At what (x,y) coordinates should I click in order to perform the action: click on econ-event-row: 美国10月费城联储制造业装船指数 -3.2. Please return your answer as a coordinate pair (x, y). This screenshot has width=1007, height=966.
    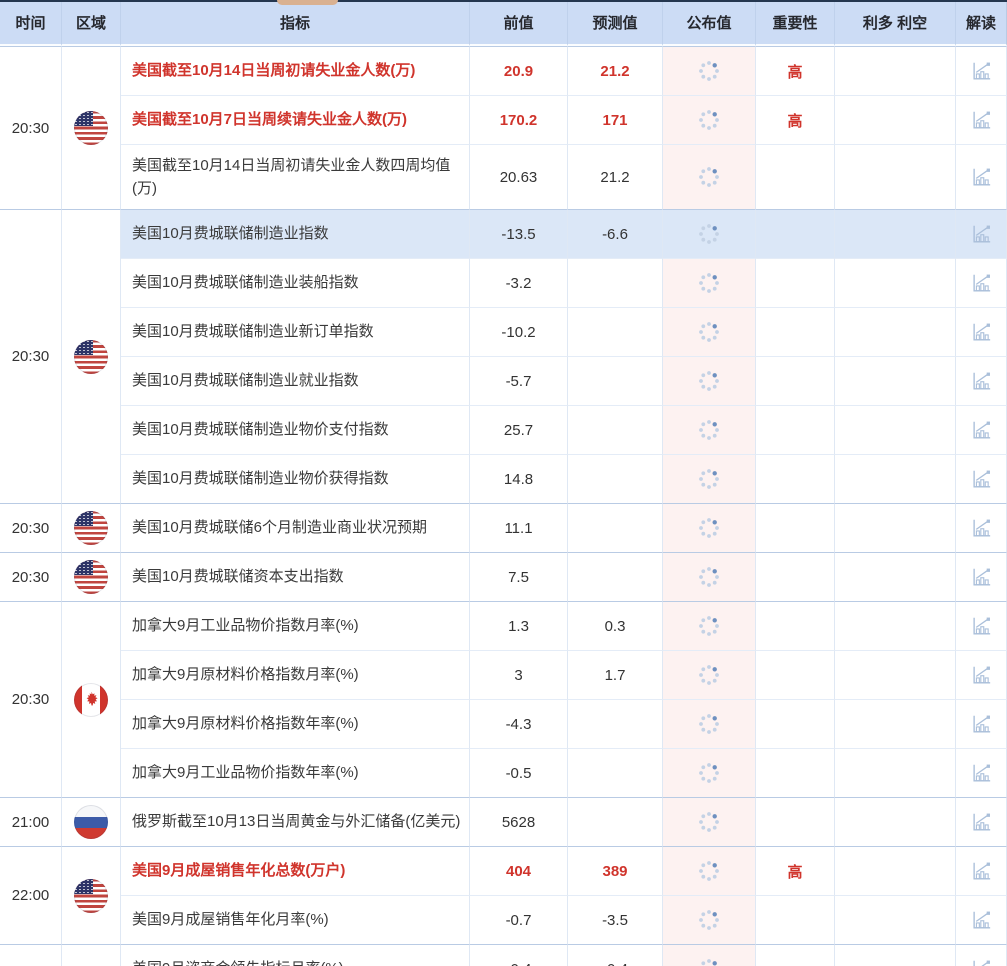
    Looking at the image, I should click on (503, 283).